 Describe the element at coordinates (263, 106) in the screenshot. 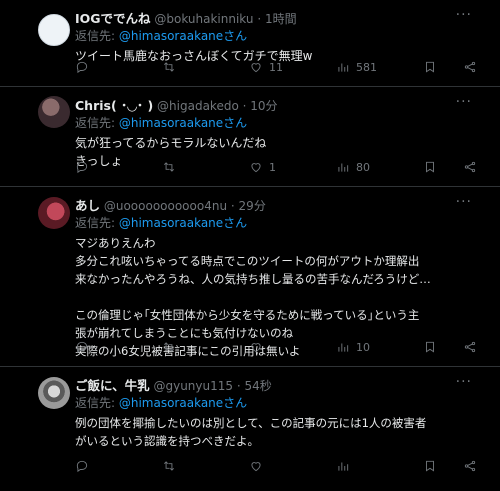

I see `timestamp: 10分` at that location.